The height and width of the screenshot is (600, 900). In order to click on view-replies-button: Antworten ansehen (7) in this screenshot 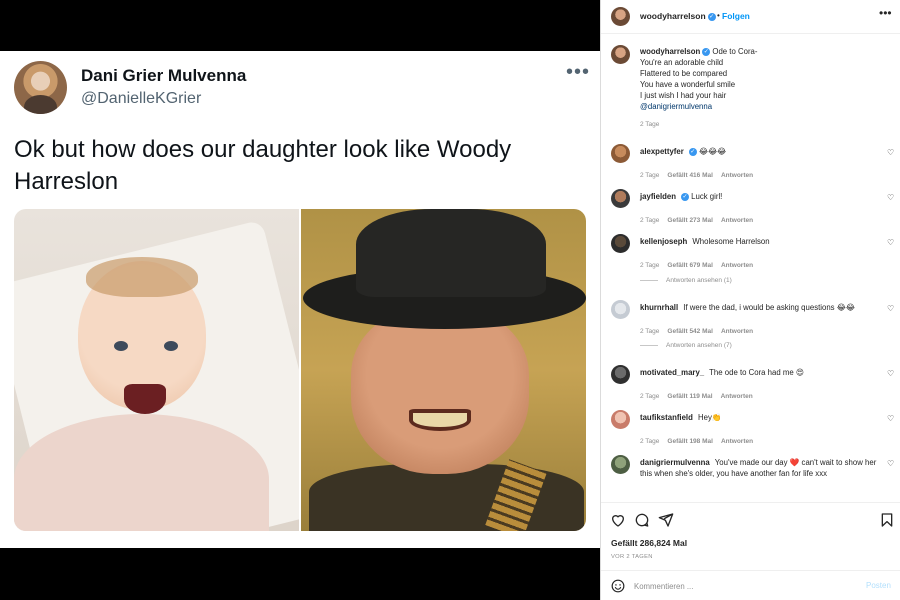, I will do `click(686, 345)`.